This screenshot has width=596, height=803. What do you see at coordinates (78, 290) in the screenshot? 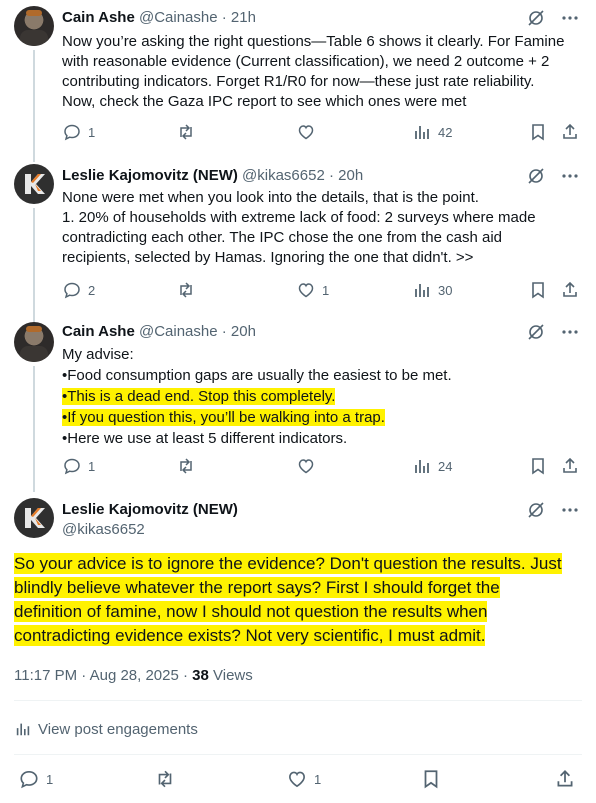
I see `reply-button: 2` at bounding box center [78, 290].